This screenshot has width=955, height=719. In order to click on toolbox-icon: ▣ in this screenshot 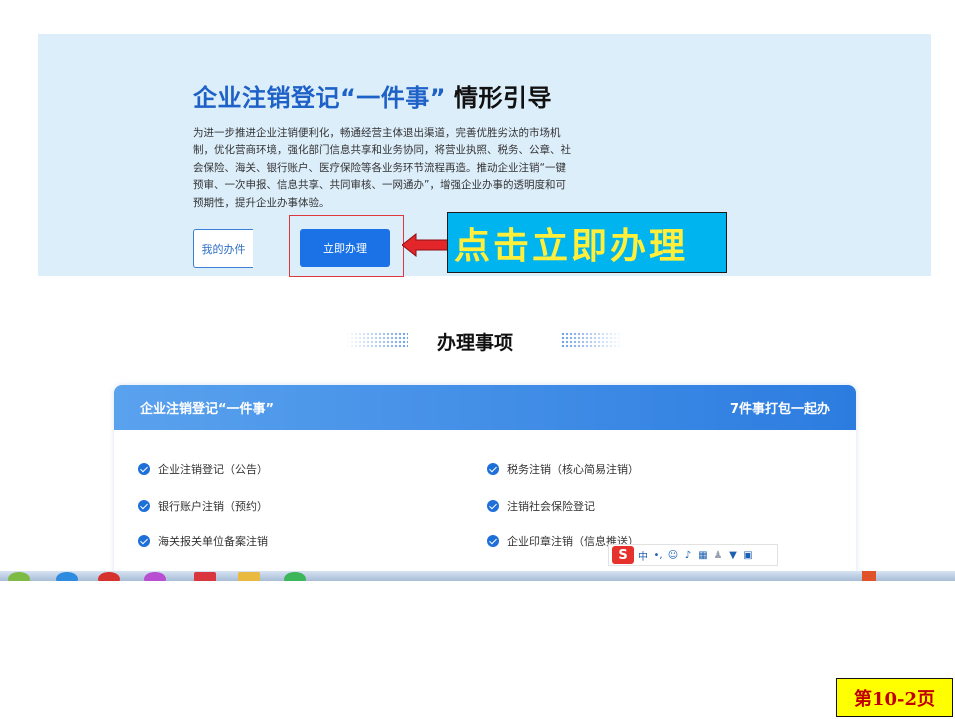, I will do `click(748, 555)`.